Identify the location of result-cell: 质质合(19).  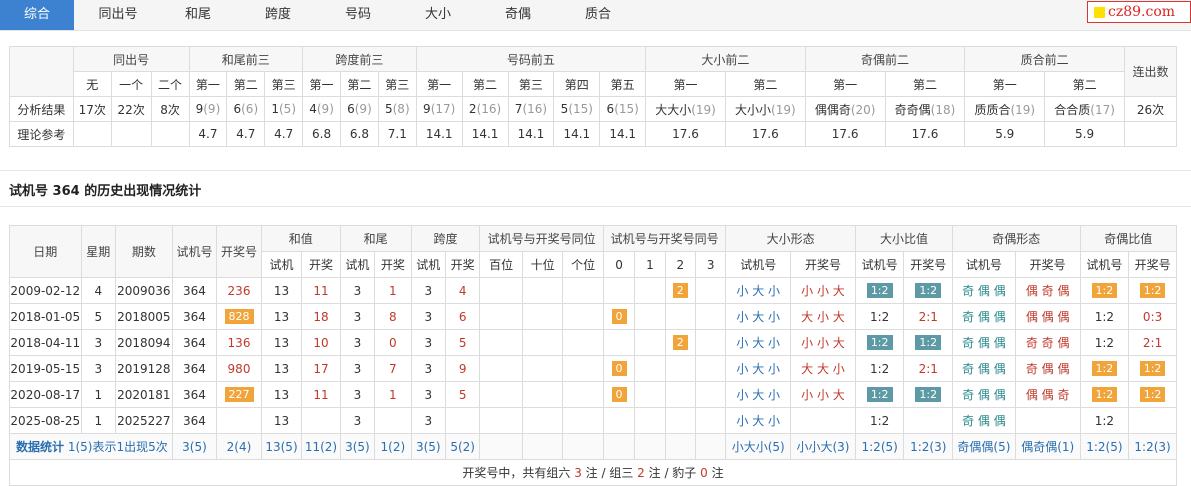
(1005, 109).